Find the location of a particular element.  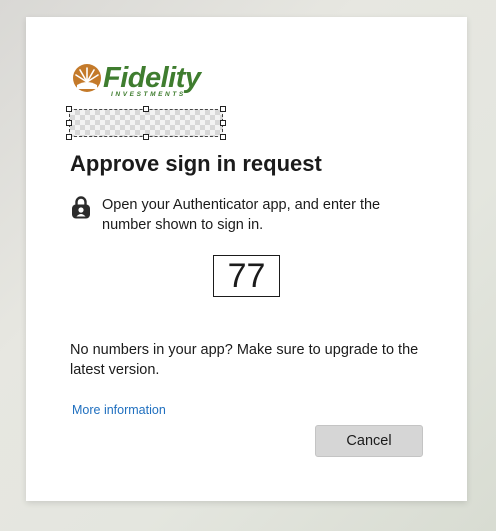

image-placeholder is located at coordinates (146, 123).